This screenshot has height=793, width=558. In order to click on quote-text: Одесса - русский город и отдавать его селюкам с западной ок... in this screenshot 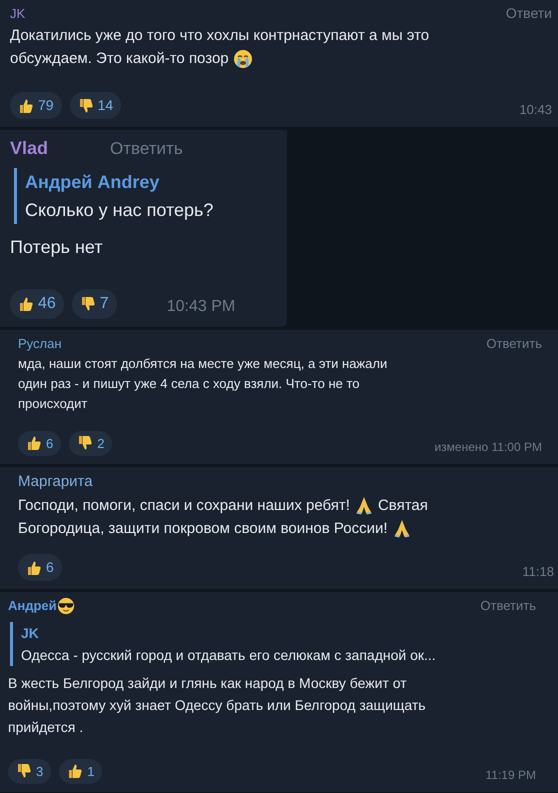, I will do `click(229, 655)`.